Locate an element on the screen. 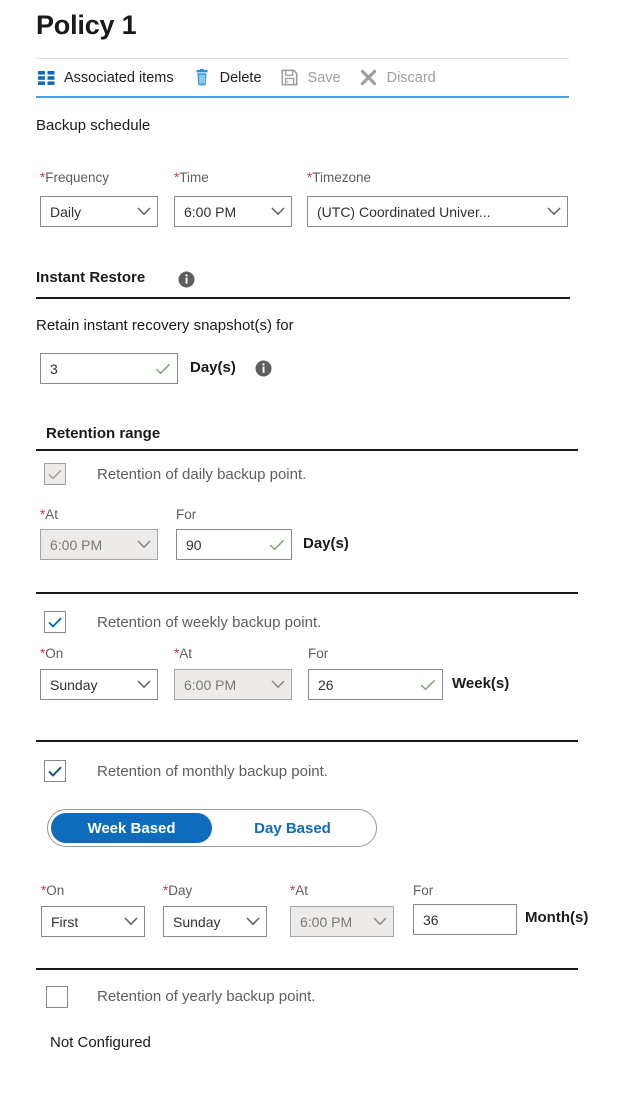 Image resolution: width=618 pixels, height=1097 pixels. save-button: Save is located at coordinates (310, 77).